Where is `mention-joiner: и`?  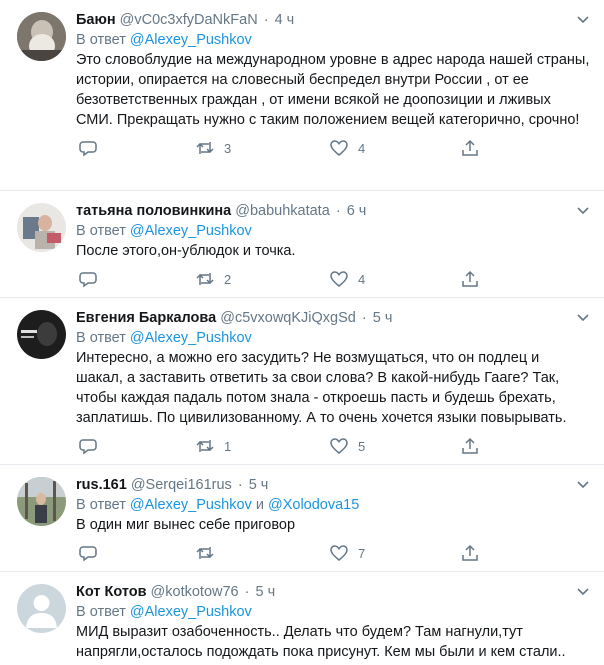 mention-joiner: и is located at coordinates (259, 505).